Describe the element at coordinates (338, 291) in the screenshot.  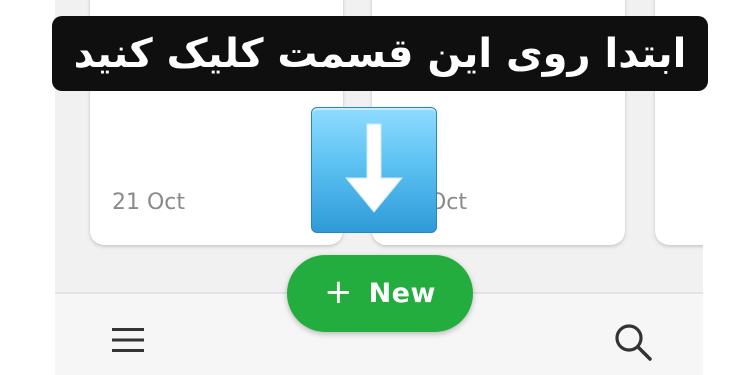
I see `plus-icon: +` at that location.